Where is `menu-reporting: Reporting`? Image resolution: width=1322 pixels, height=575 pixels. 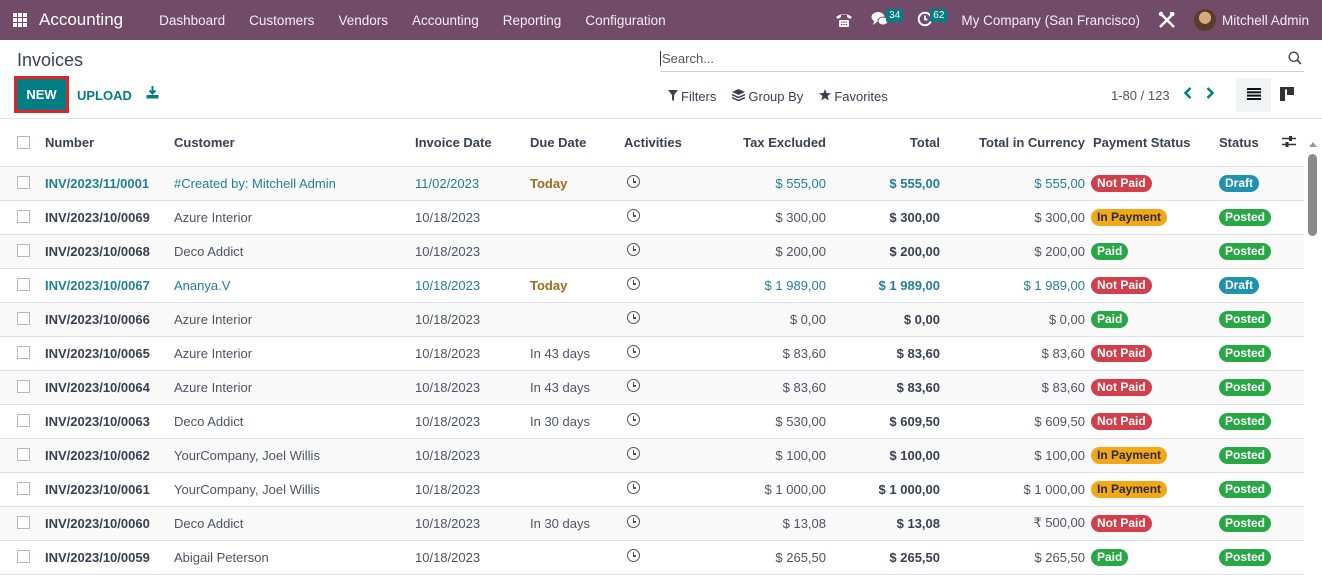 menu-reporting: Reporting is located at coordinates (532, 20).